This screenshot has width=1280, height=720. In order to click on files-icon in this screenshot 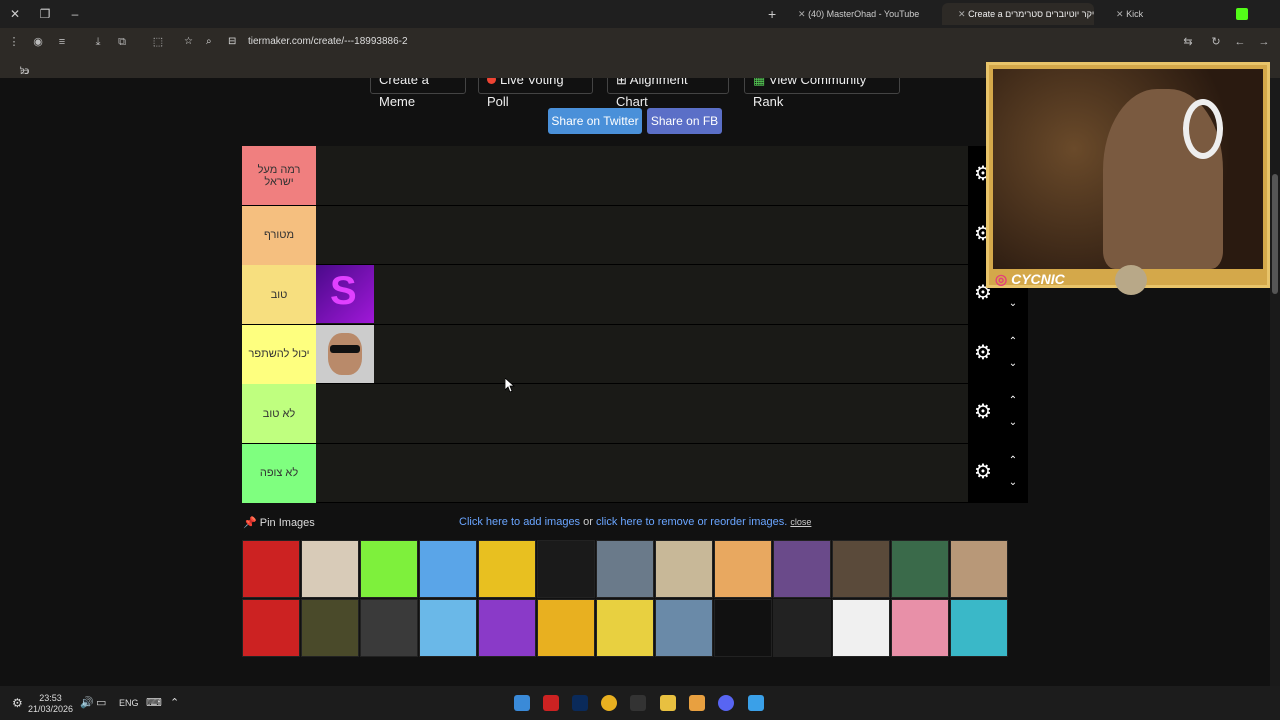, I will do `click(697, 703)`.